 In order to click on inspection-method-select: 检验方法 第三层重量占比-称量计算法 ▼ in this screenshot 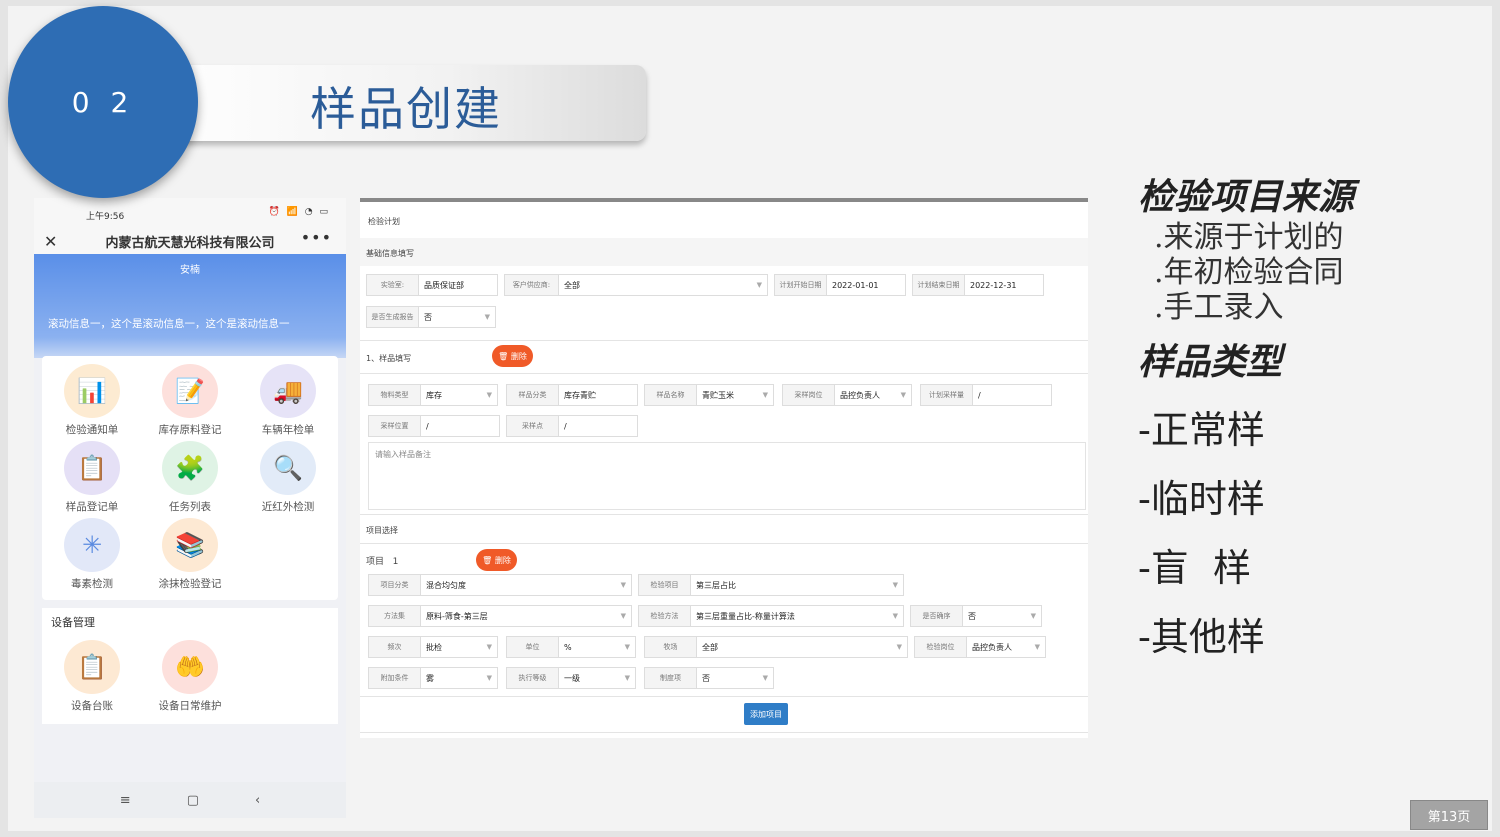, I will do `click(771, 616)`.